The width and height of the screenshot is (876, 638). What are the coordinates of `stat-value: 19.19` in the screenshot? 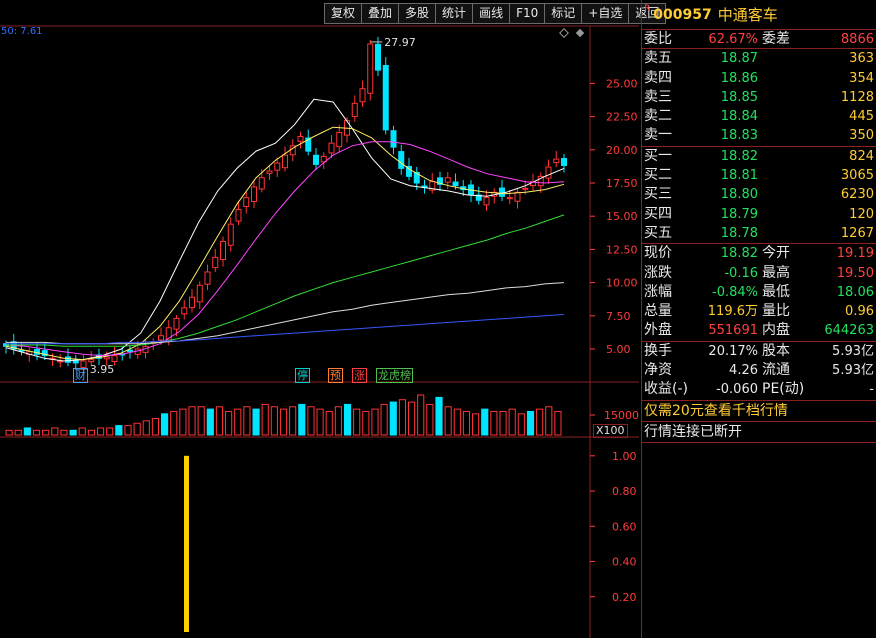 It's located at (855, 254).